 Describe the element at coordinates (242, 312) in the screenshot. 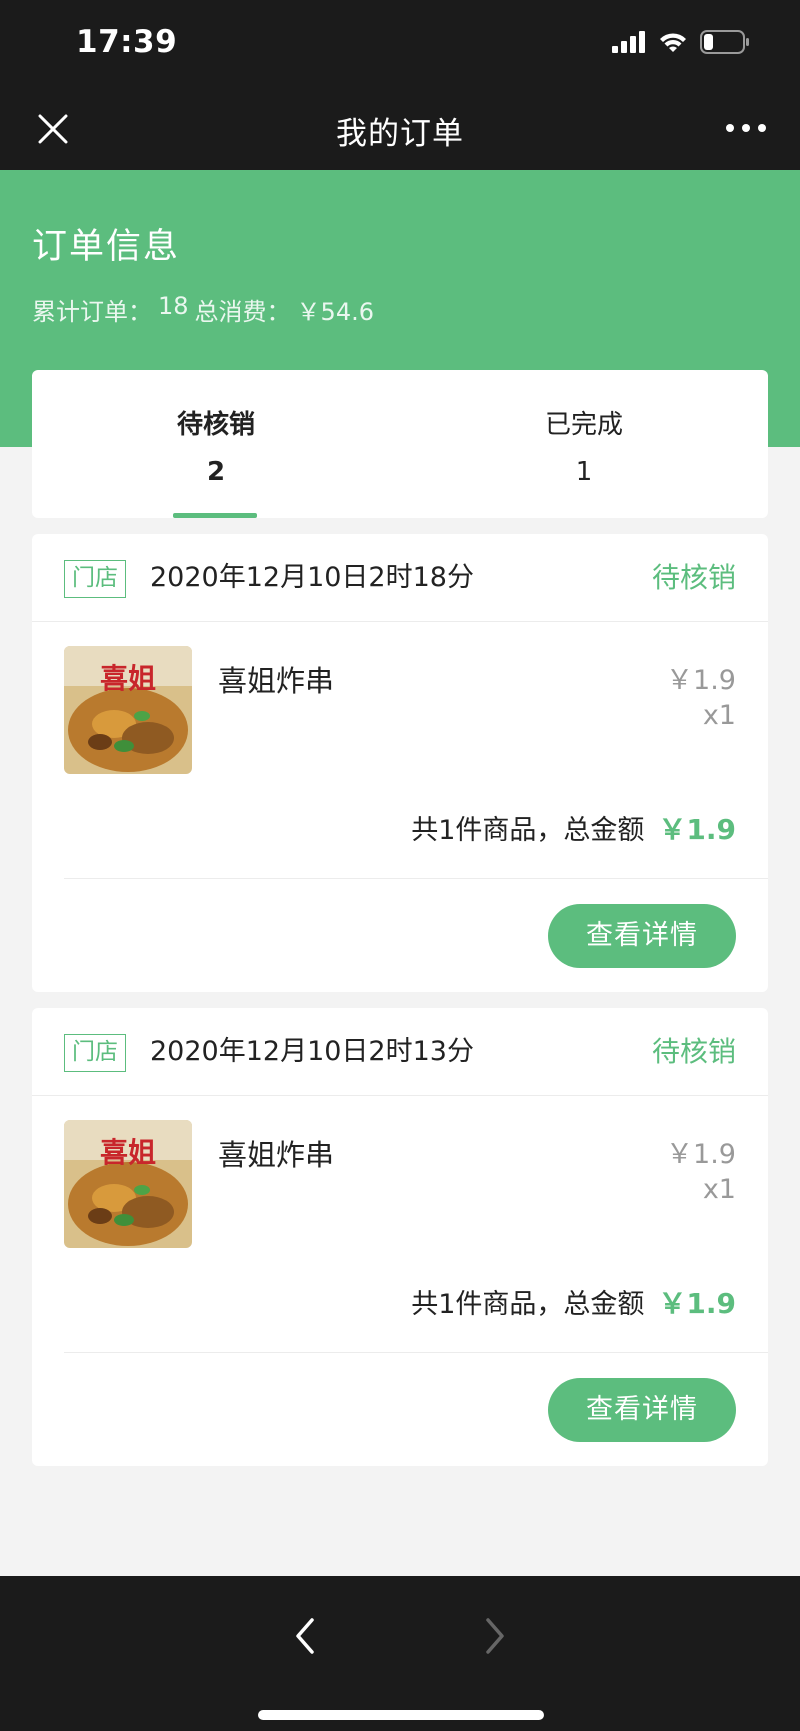

I see `spend-label: 总消费：` at that location.